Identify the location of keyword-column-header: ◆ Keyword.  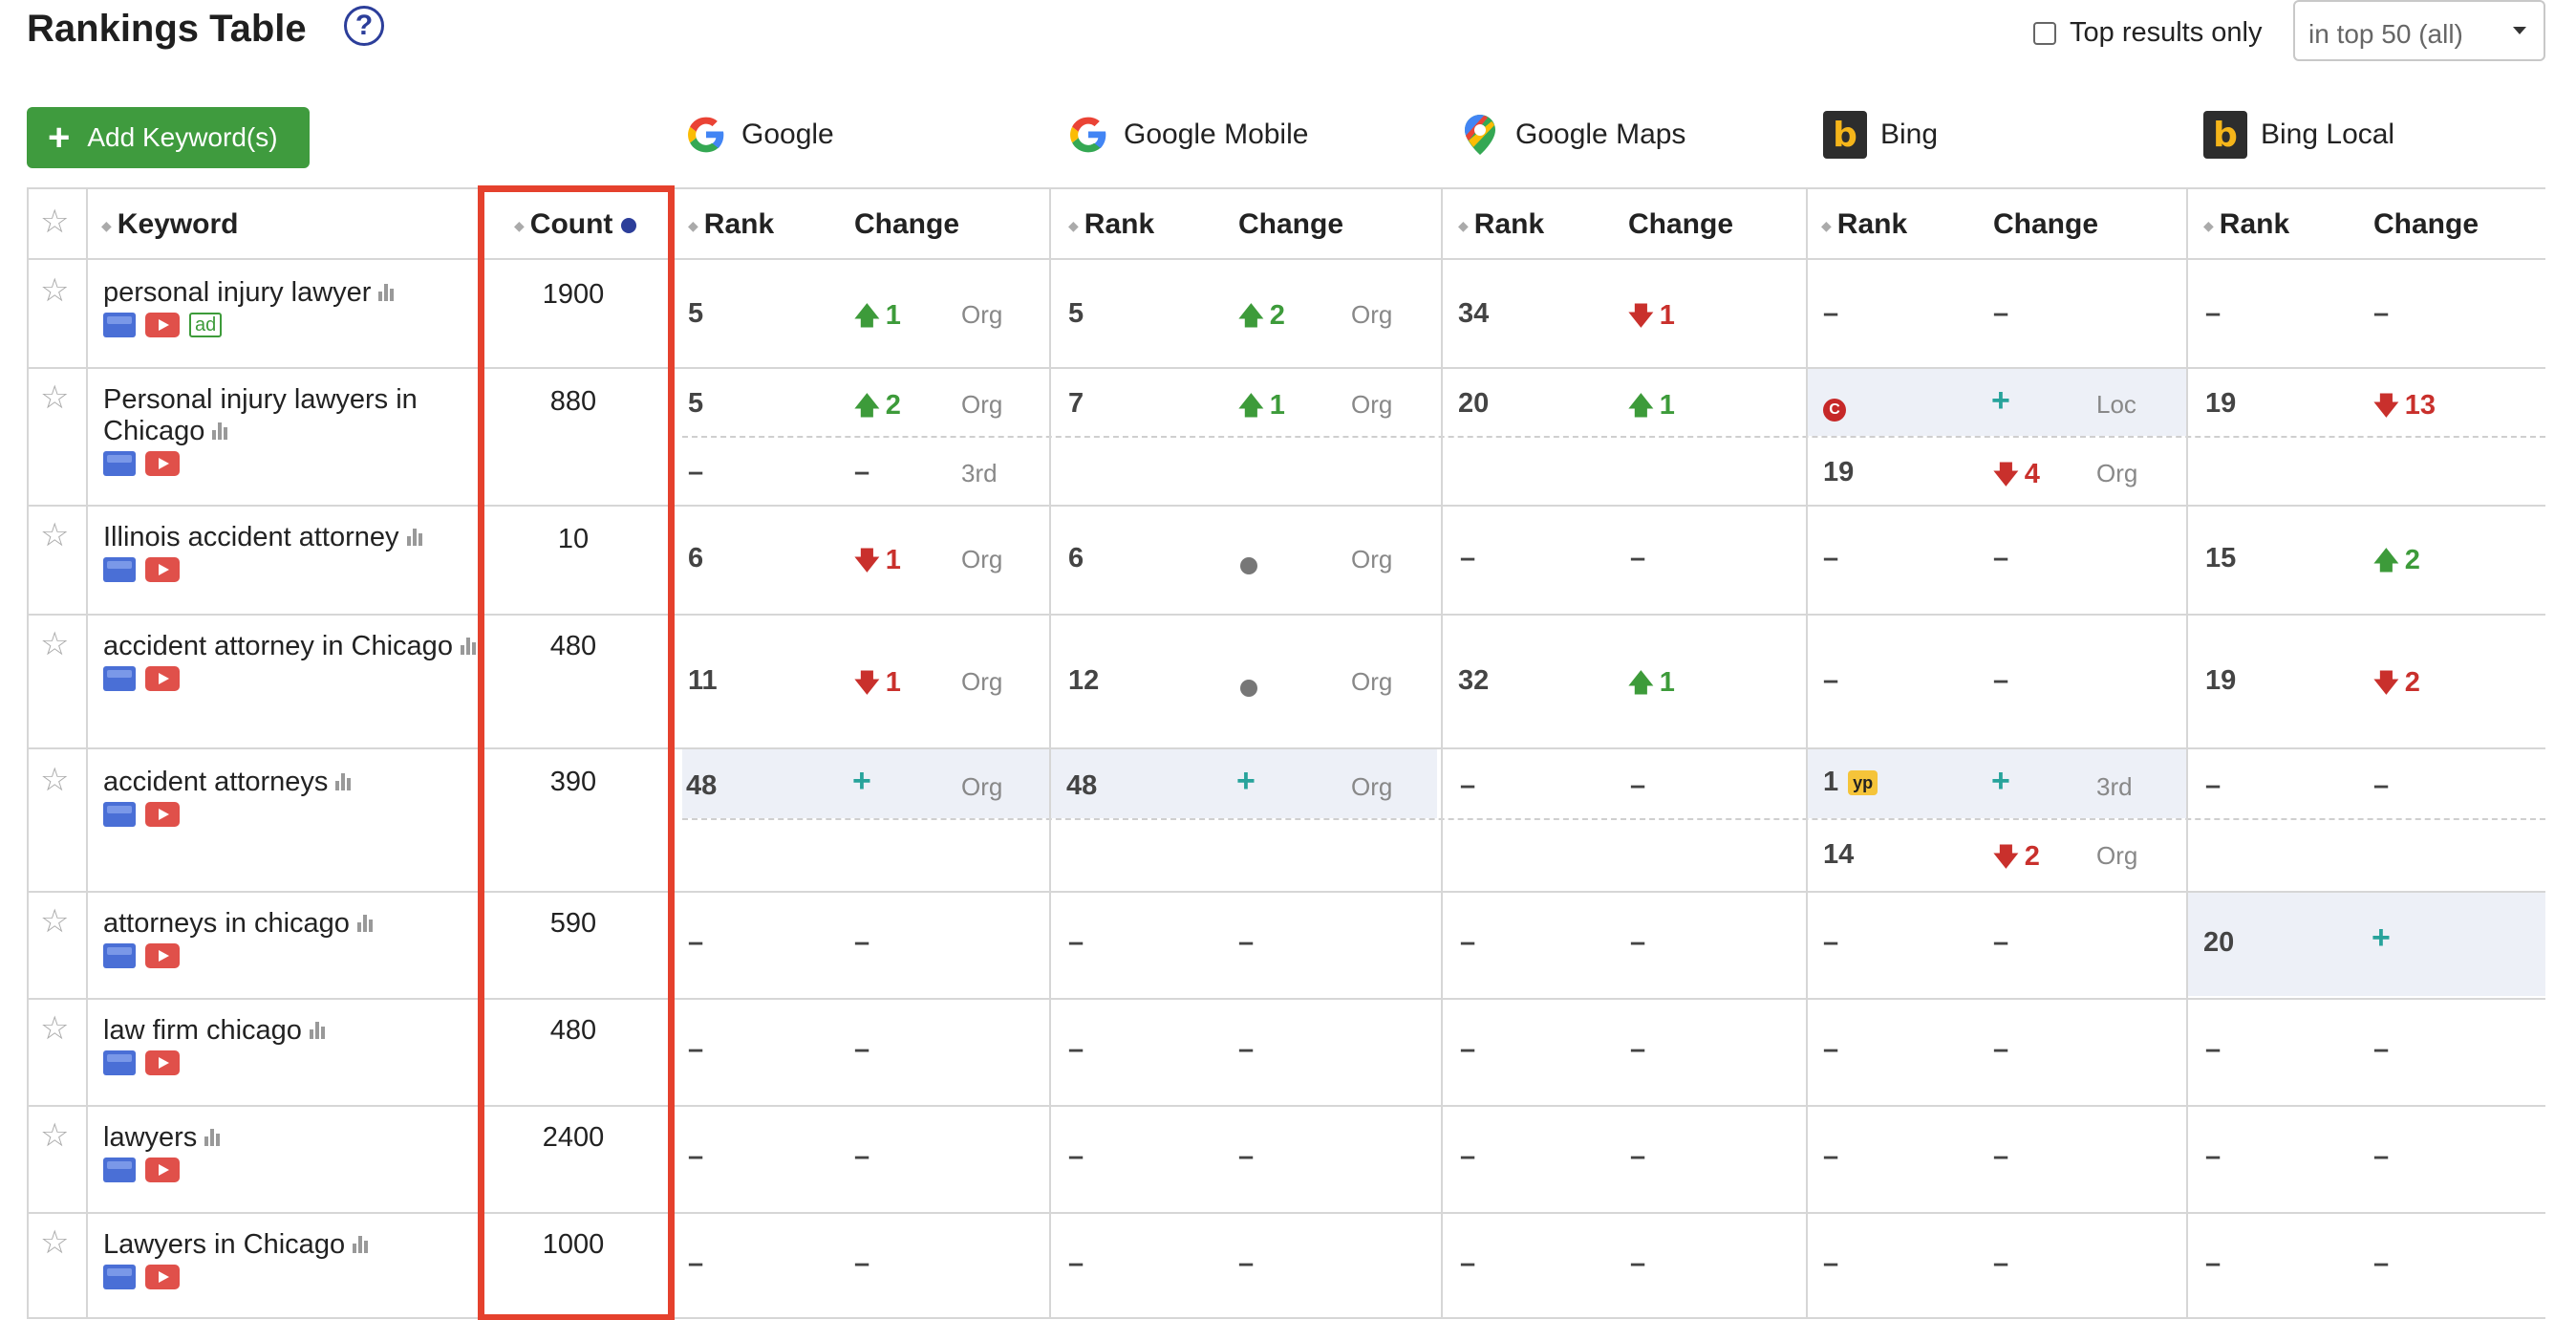
(169, 224).